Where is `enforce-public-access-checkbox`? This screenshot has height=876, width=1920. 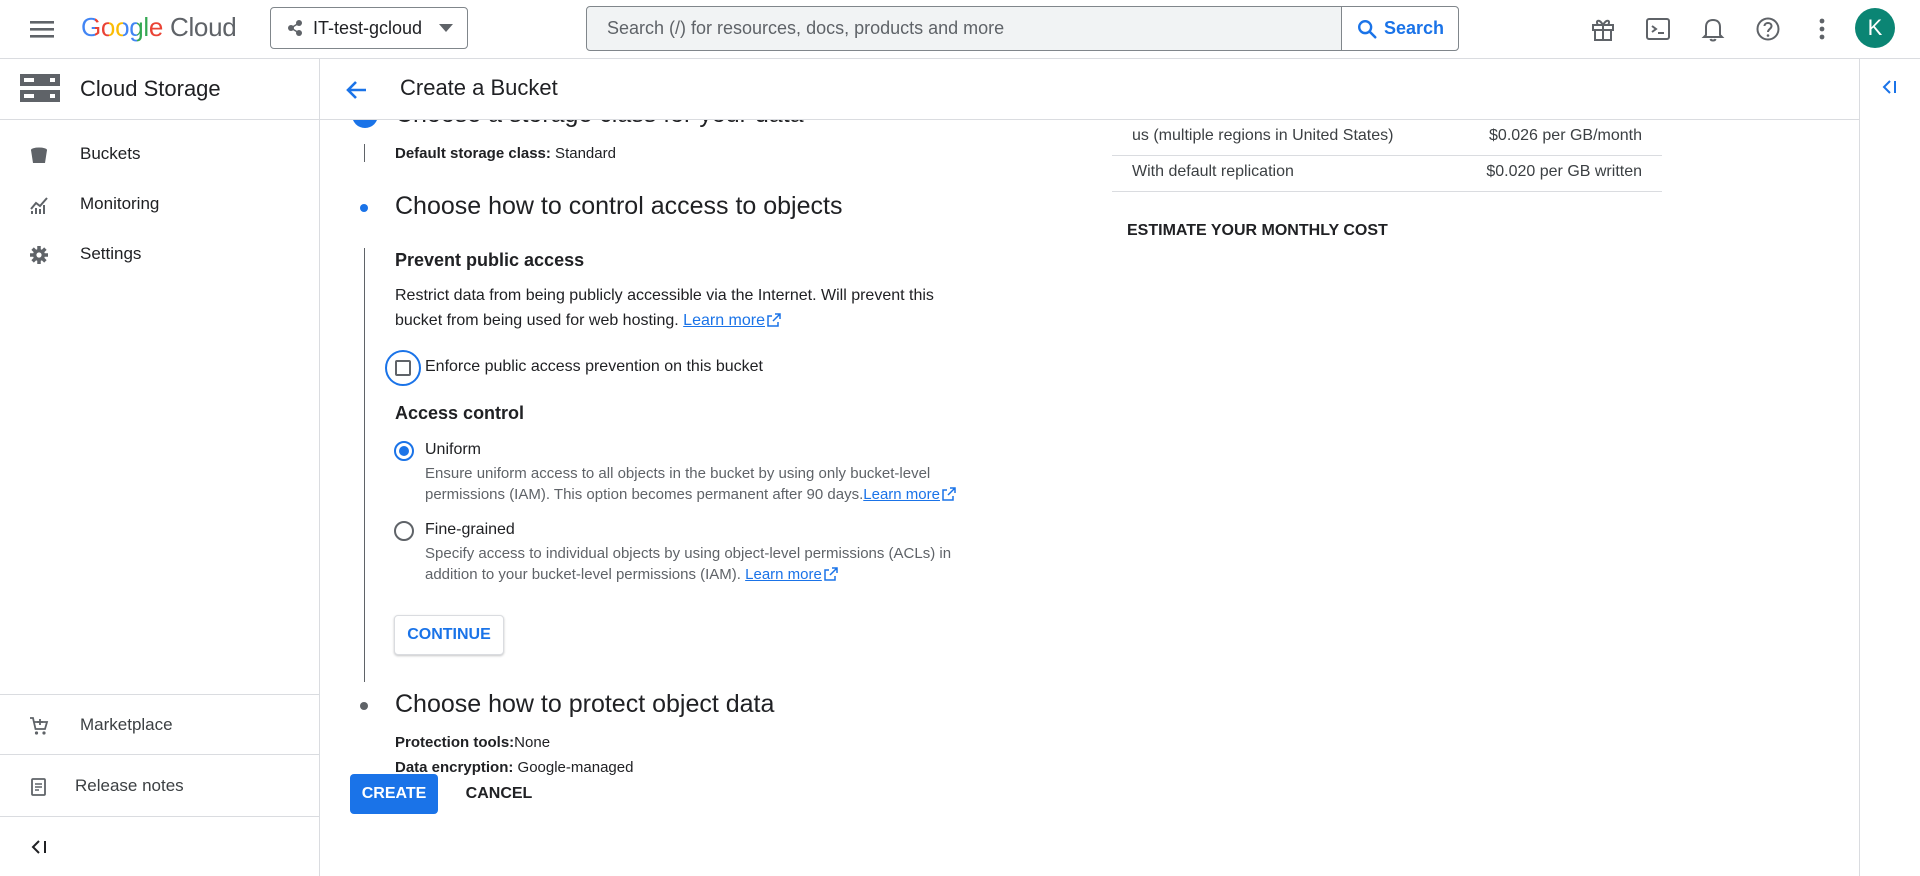 enforce-public-access-checkbox is located at coordinates (403, 368).